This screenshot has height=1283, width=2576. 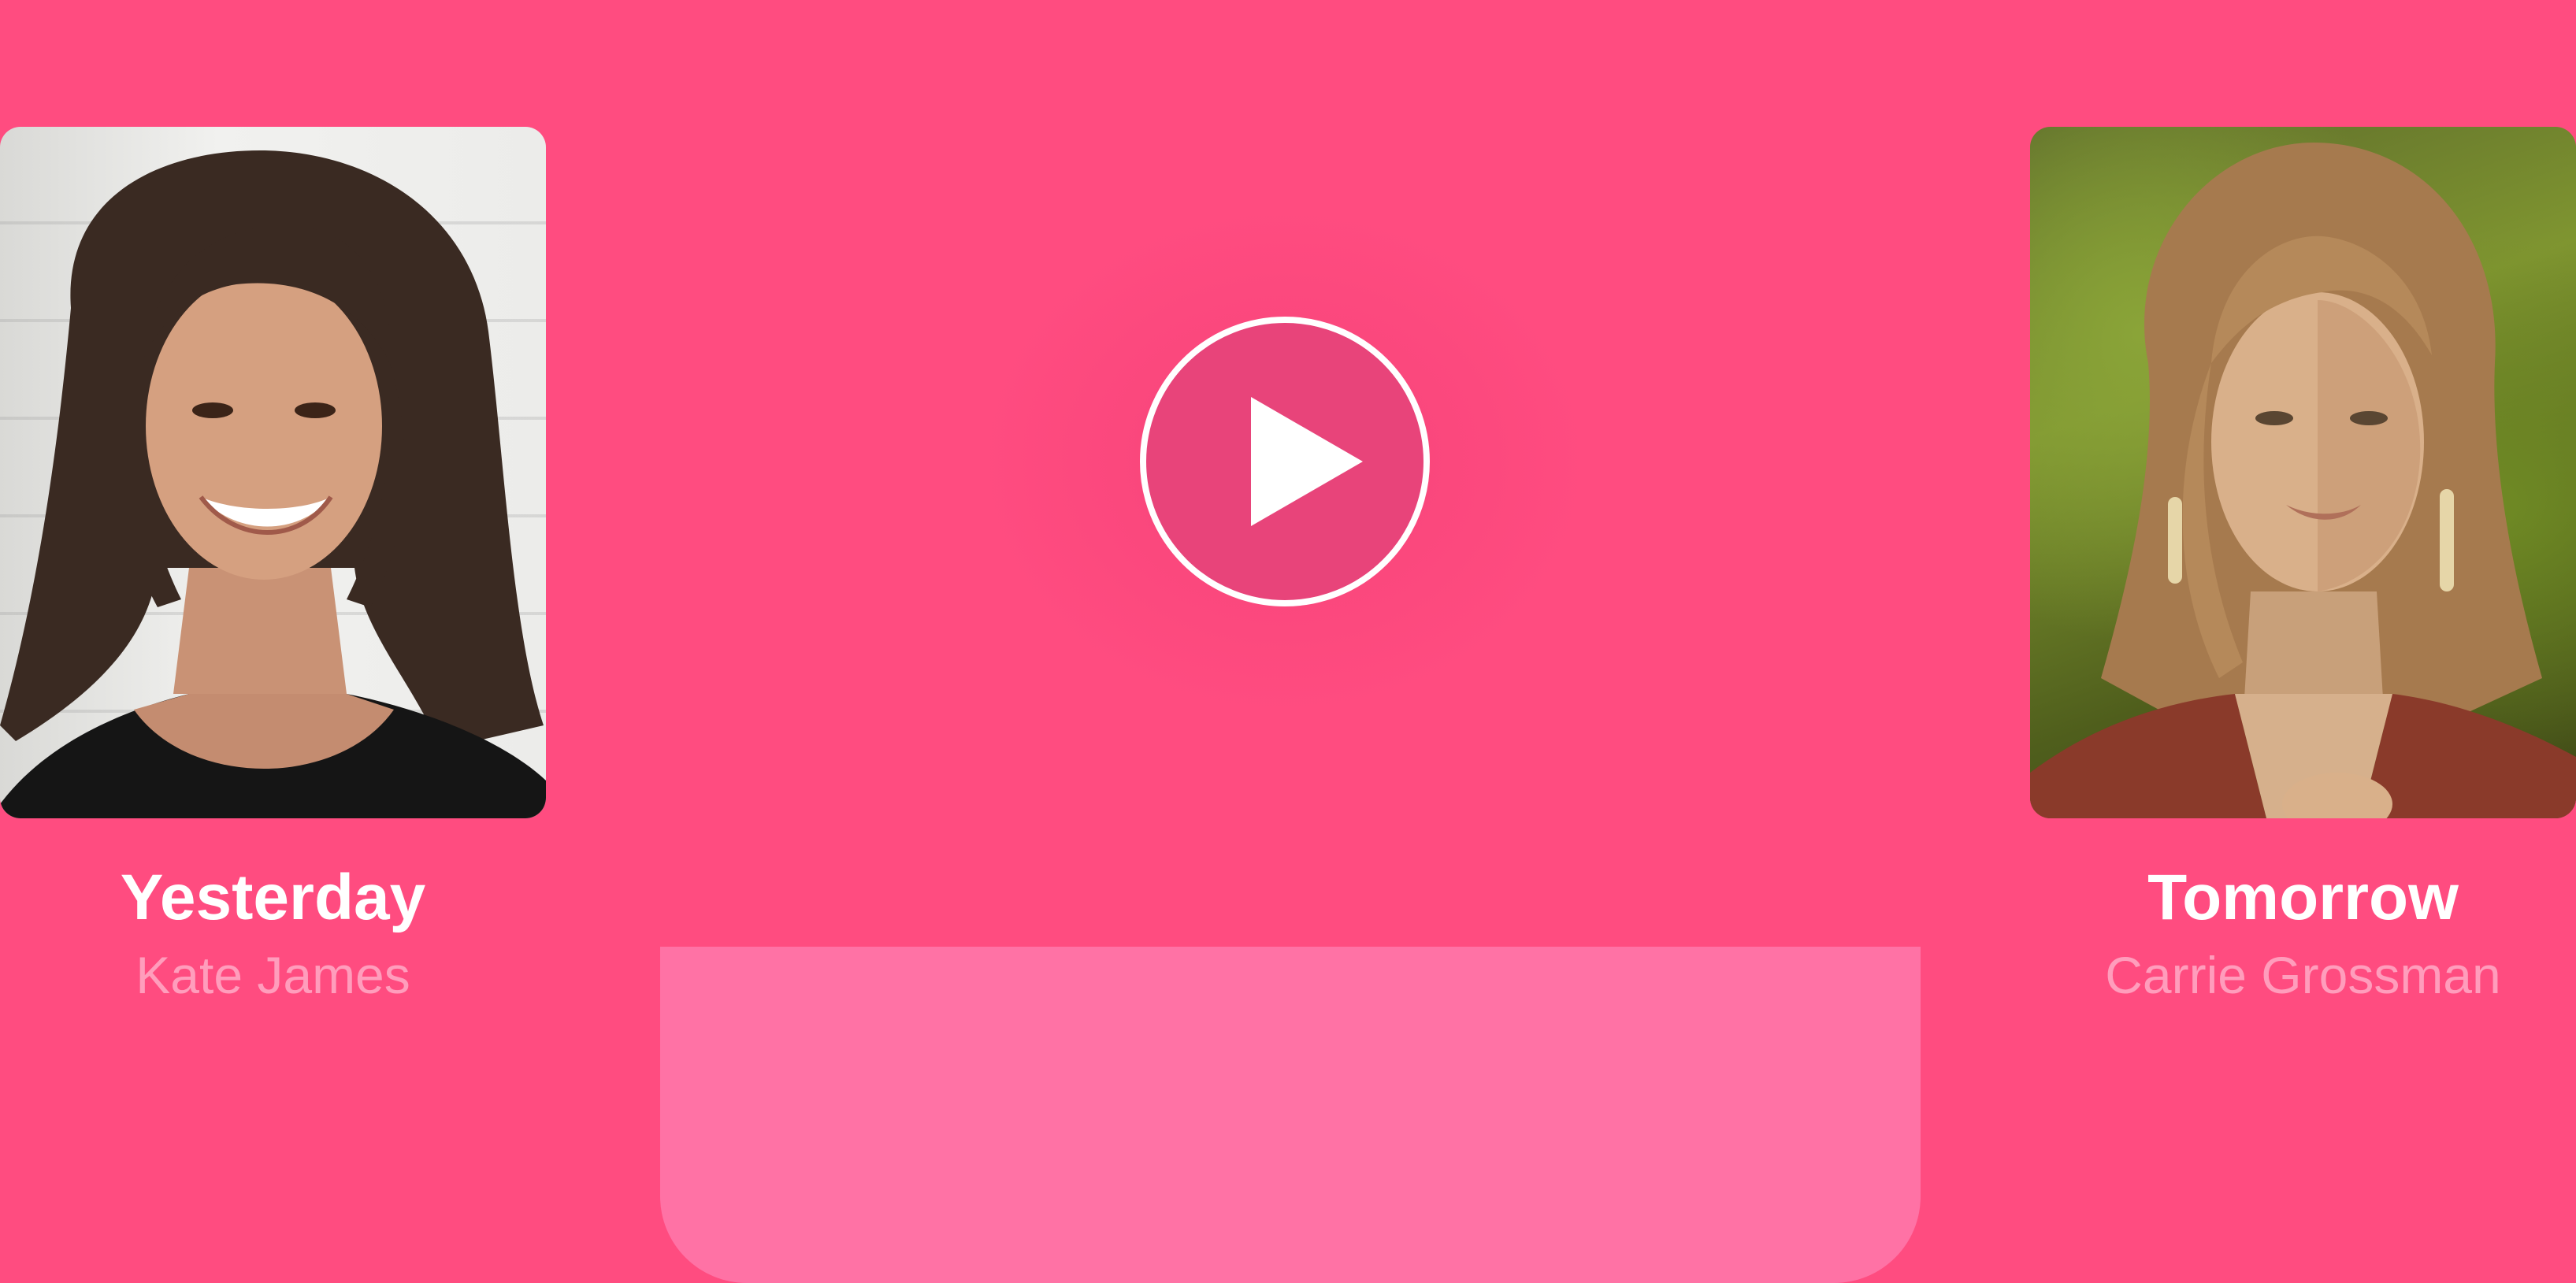 What do you see at coordinates (273, 898) in the screenshot?
I see `yesterday-title: Yesterday` at bounding box center [273, 898].